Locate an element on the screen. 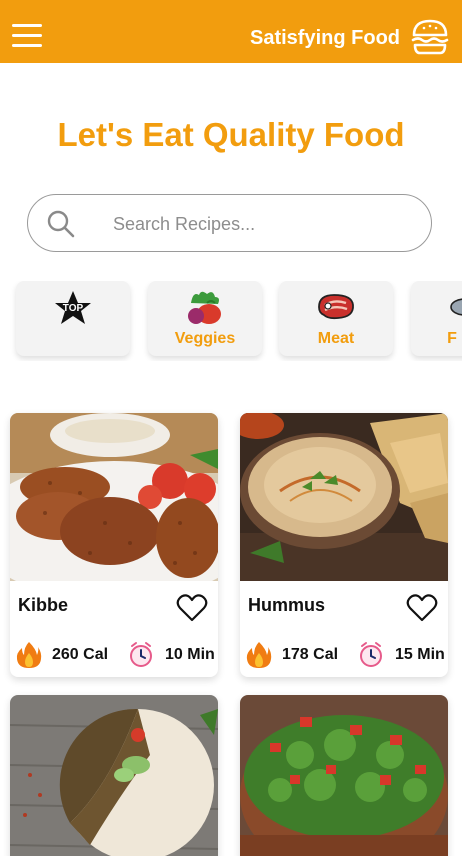  search-bar is located at coordinates (229, 223).